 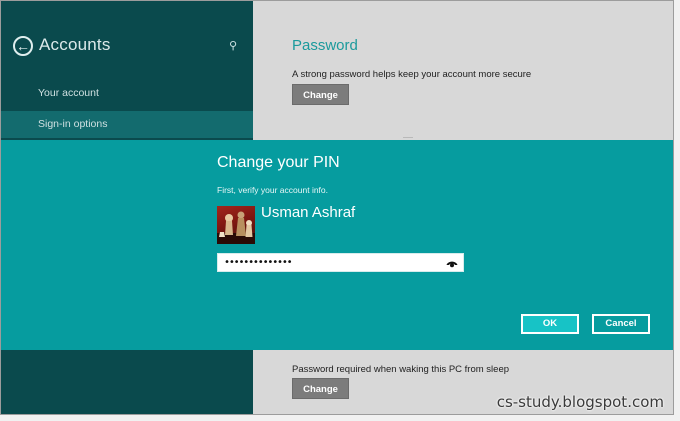 I want to click on search-icon: ⚲, so click(x=233, y=45).